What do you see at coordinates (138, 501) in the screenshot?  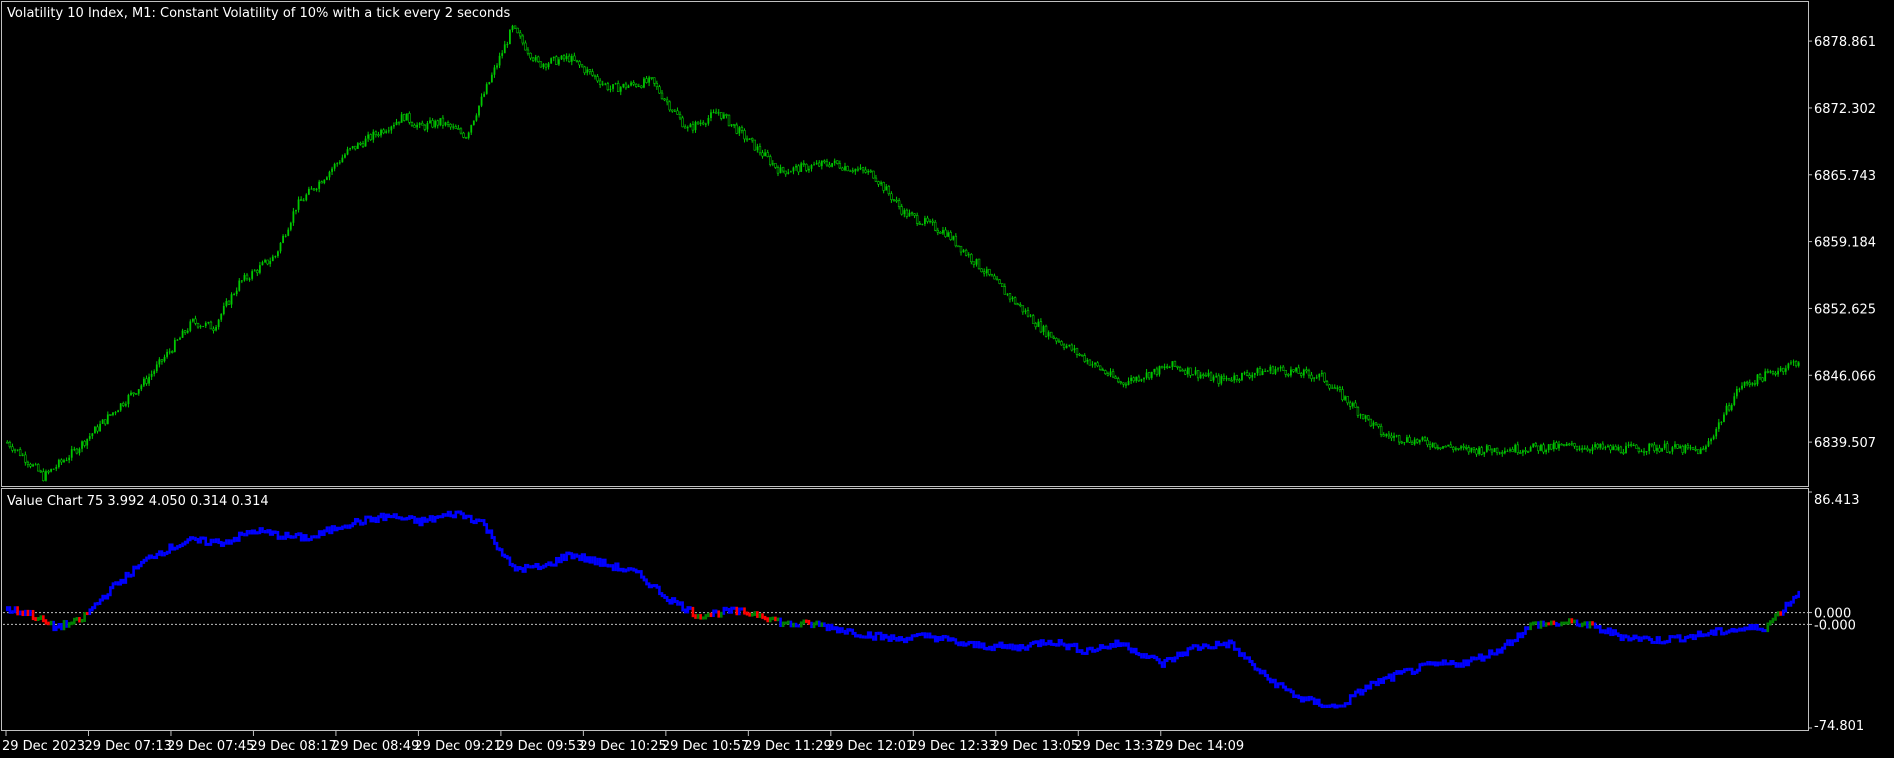 I see `indicator-title: Value Chart 75 3.992 4.050 0.314 0.314` at bounding box center [138, 501].